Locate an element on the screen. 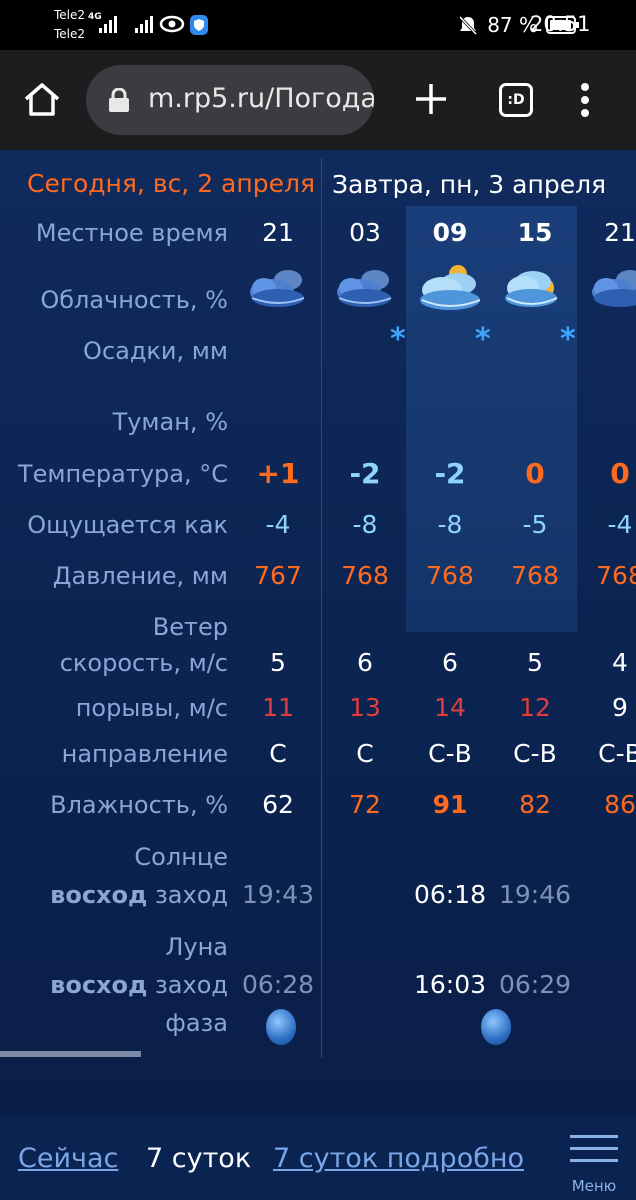 Image resolution: width=636 pixels, height=1200 pixels. label-wind: Ветер is located at coordinates (190, 627).